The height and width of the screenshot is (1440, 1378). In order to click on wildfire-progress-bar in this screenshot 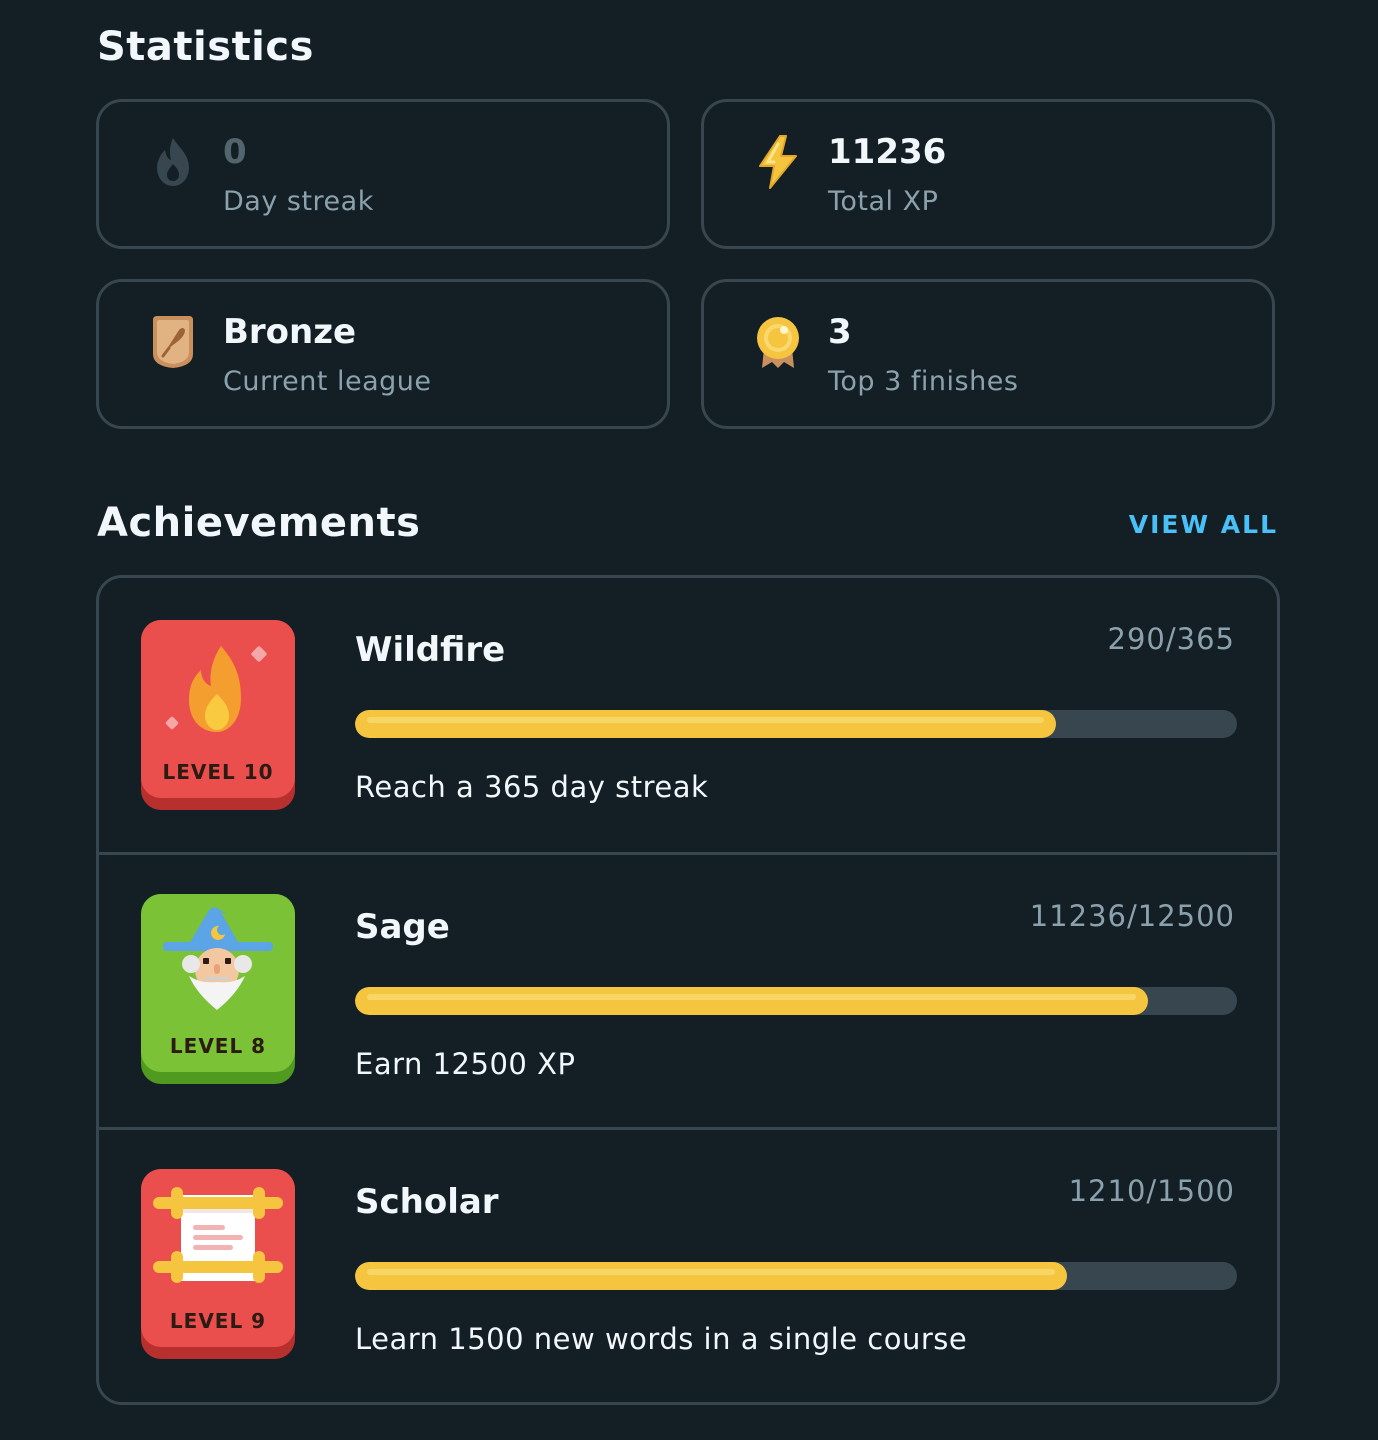, I will do `click(796, 724)`.